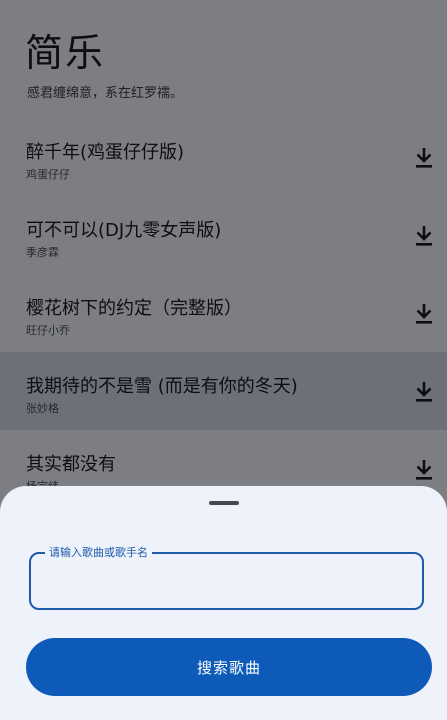 This screenshot has height=720, width=447. I want to click on search-field-label: 请输入歌曲或歌手名, so click(98, 553).